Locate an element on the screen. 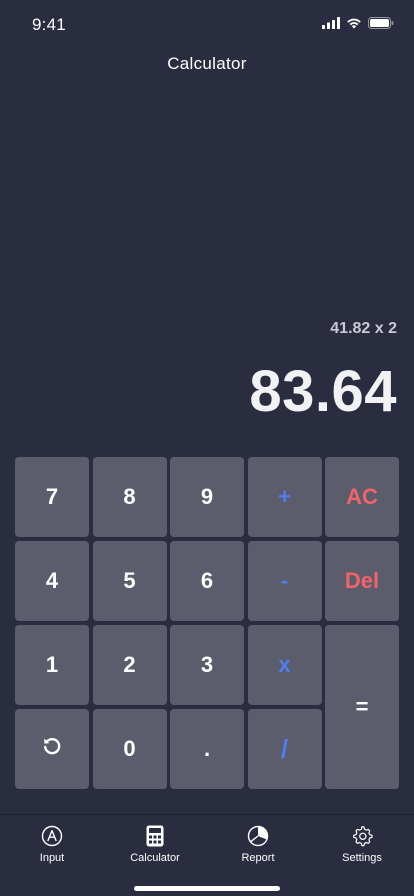  gear-icon is located at coordinates (362, 836).